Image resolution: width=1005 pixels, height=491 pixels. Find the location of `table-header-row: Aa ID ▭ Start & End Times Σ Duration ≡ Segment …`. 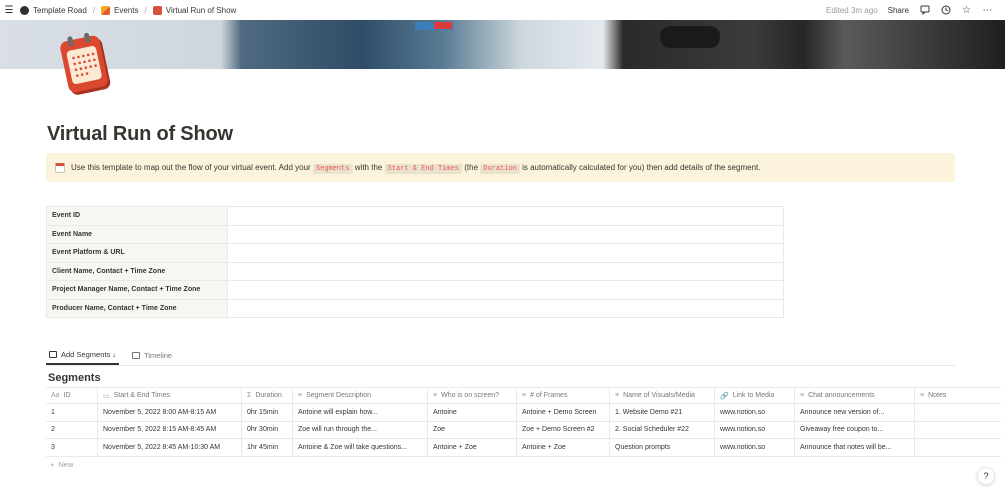

table-header-row: Aa ID ▭ Start & End Times Σ Duration ≡ Segment … is located at coordinates (523, 395).